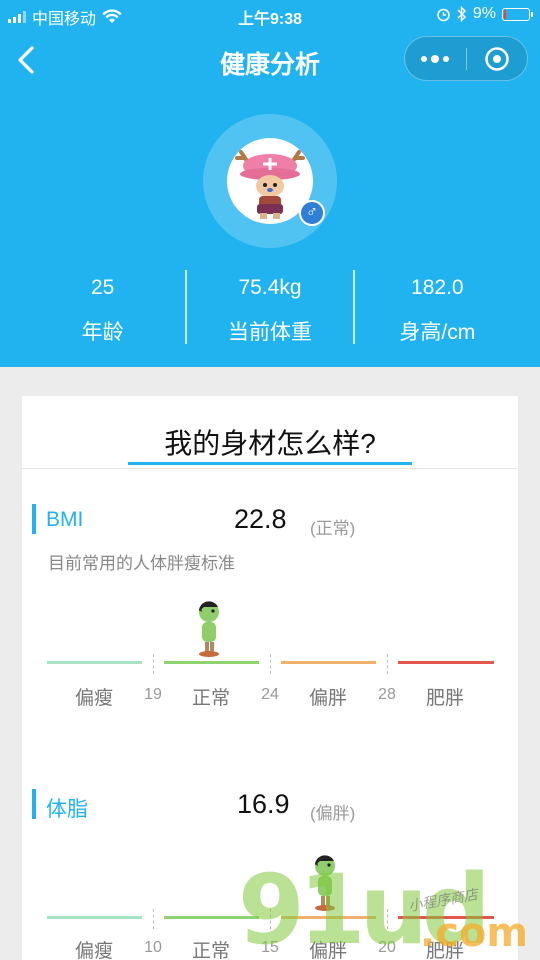 The height and width of the screenshot is (960, 540). What do you see at coordinates (517, 14) in the screenshot?
I see `battery-icon` at bounding box center [517, 14].